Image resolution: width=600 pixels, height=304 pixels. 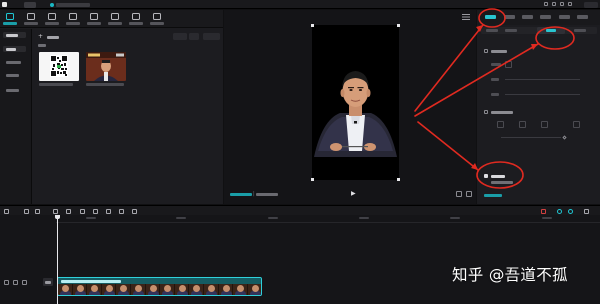 I want to click on tab-media, so click(x=10, y=19).